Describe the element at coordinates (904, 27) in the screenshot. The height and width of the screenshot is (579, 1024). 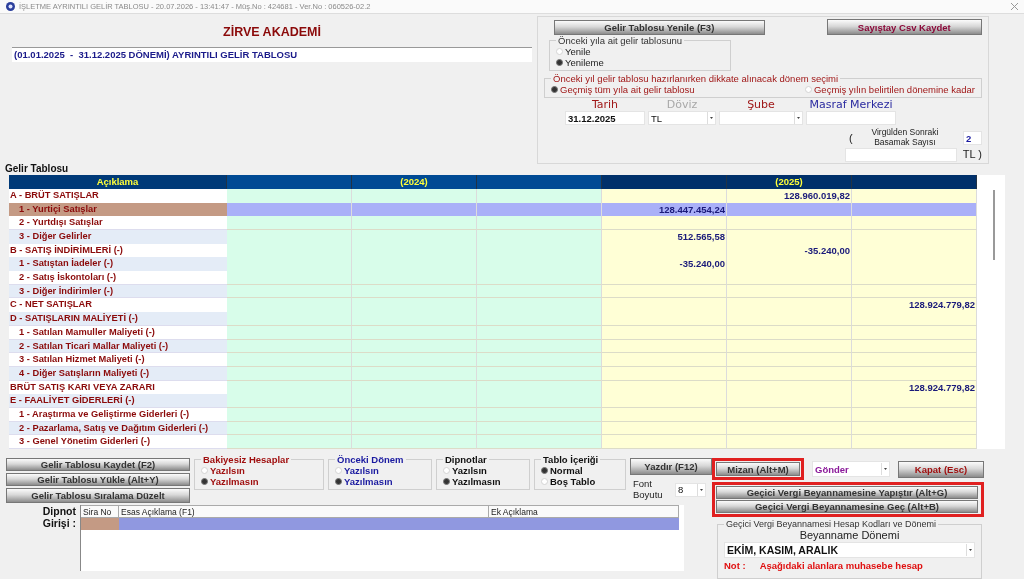
I see `csv-save-button: Sayıştay Csv Kaydet` at that location.